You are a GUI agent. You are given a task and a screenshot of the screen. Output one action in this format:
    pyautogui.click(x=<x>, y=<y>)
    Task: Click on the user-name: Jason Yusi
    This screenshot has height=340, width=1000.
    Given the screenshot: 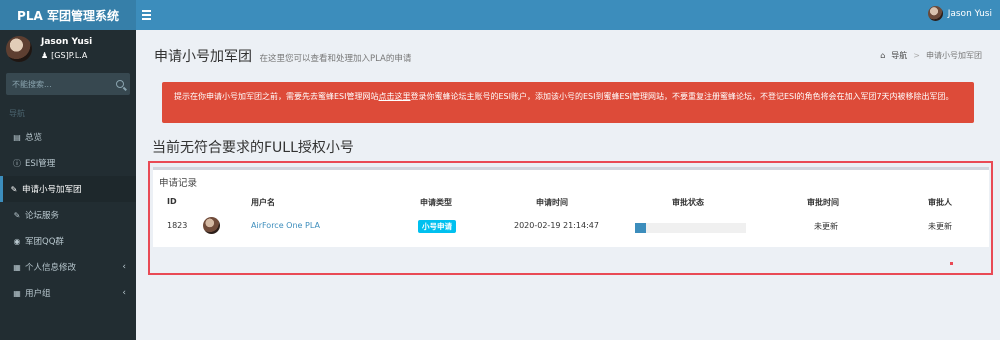 What is the action you would take?
    pyautogui.click(x=969, y=13)
    